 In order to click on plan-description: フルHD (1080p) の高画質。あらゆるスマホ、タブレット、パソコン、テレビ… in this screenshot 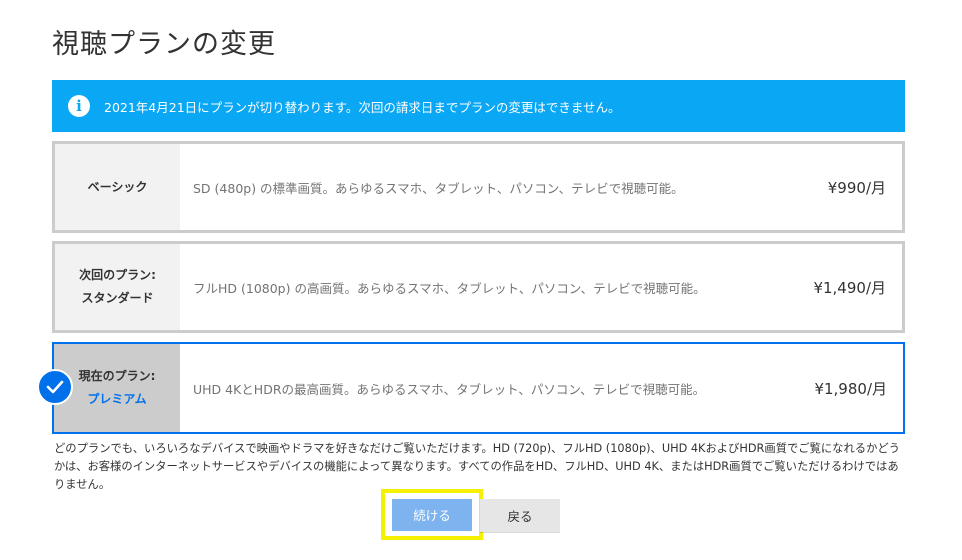, I will do `click(449, 288)`.